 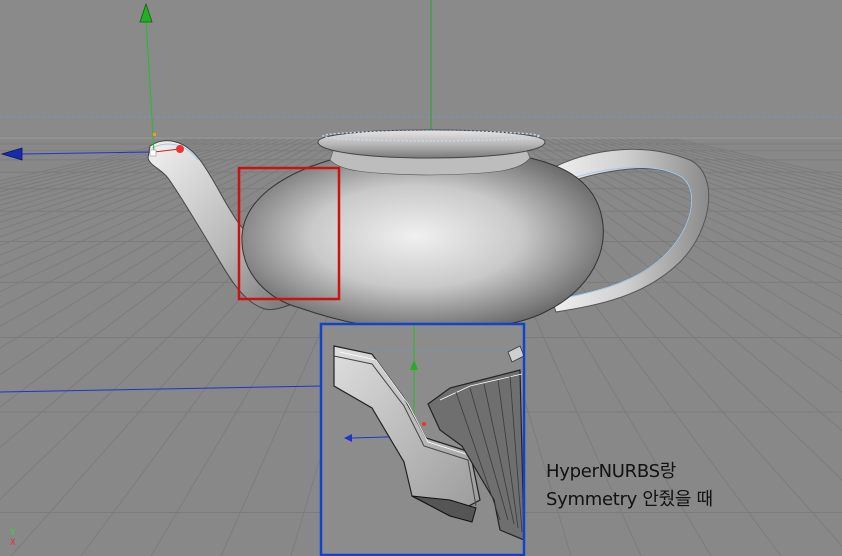 I want to click on red-dot-icon, so click(x=180, y=149).